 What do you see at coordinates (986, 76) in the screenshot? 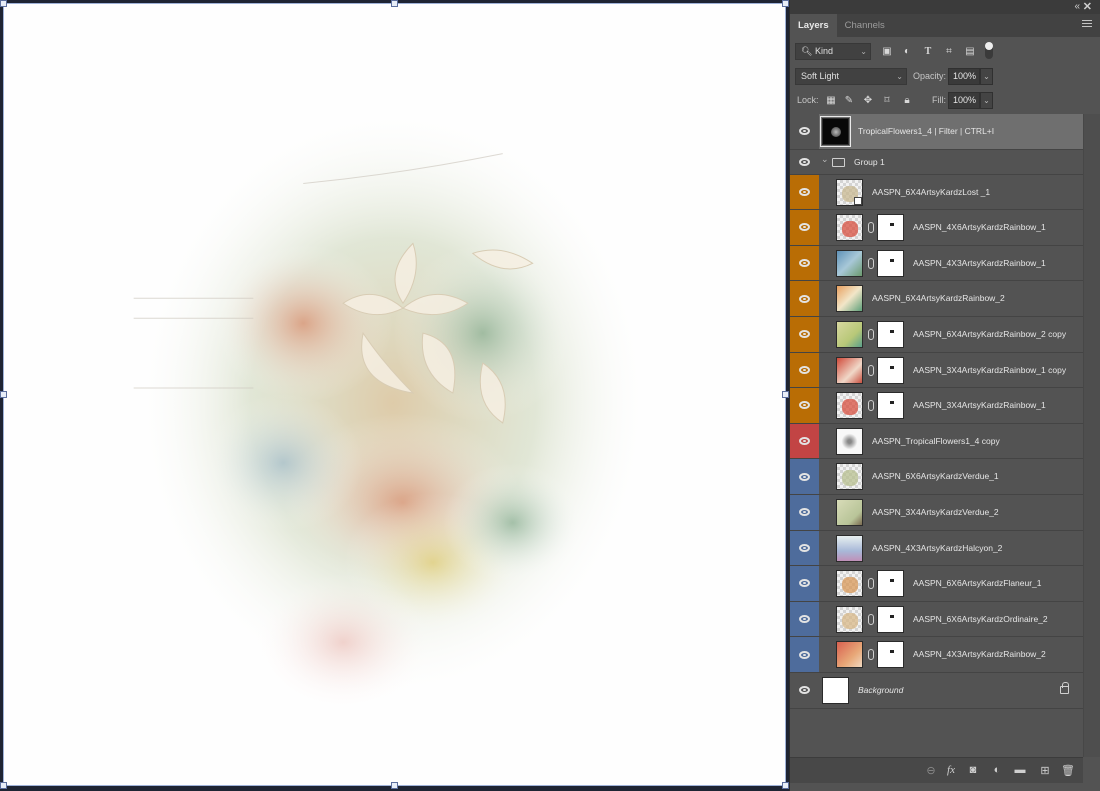
I see `opacity-dropdown-button: ⌄` at bounding box center [986, 76].